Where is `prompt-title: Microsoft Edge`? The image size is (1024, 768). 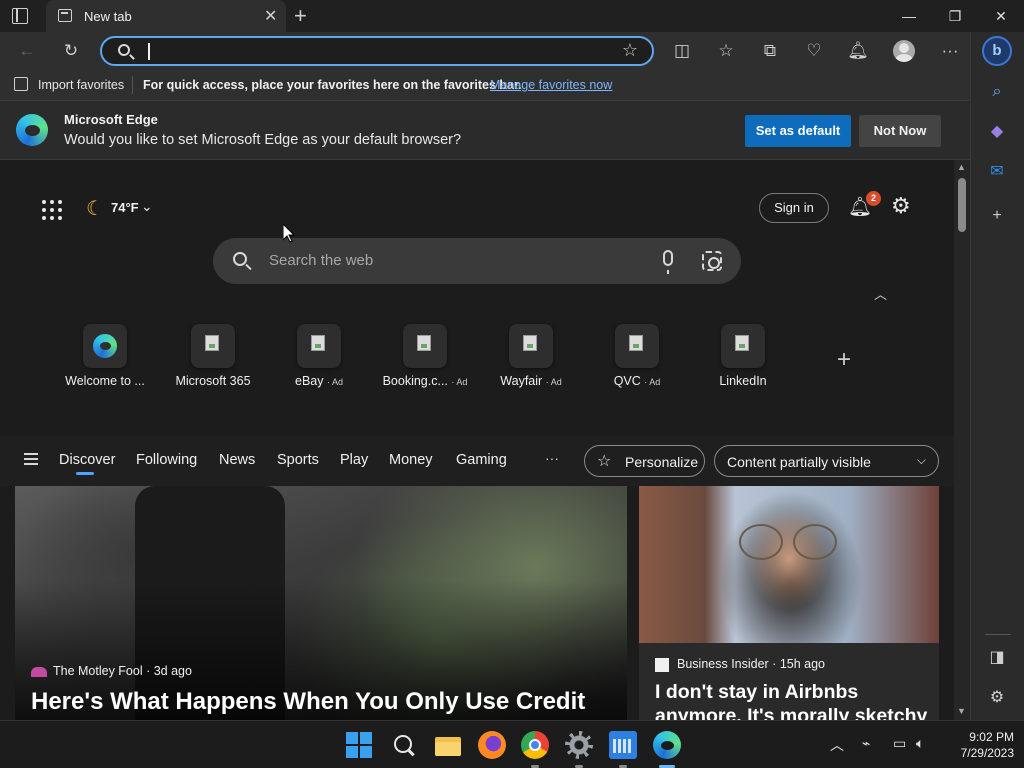
prompt-title: Microsoft Edge is located at coordinates (111, 119).